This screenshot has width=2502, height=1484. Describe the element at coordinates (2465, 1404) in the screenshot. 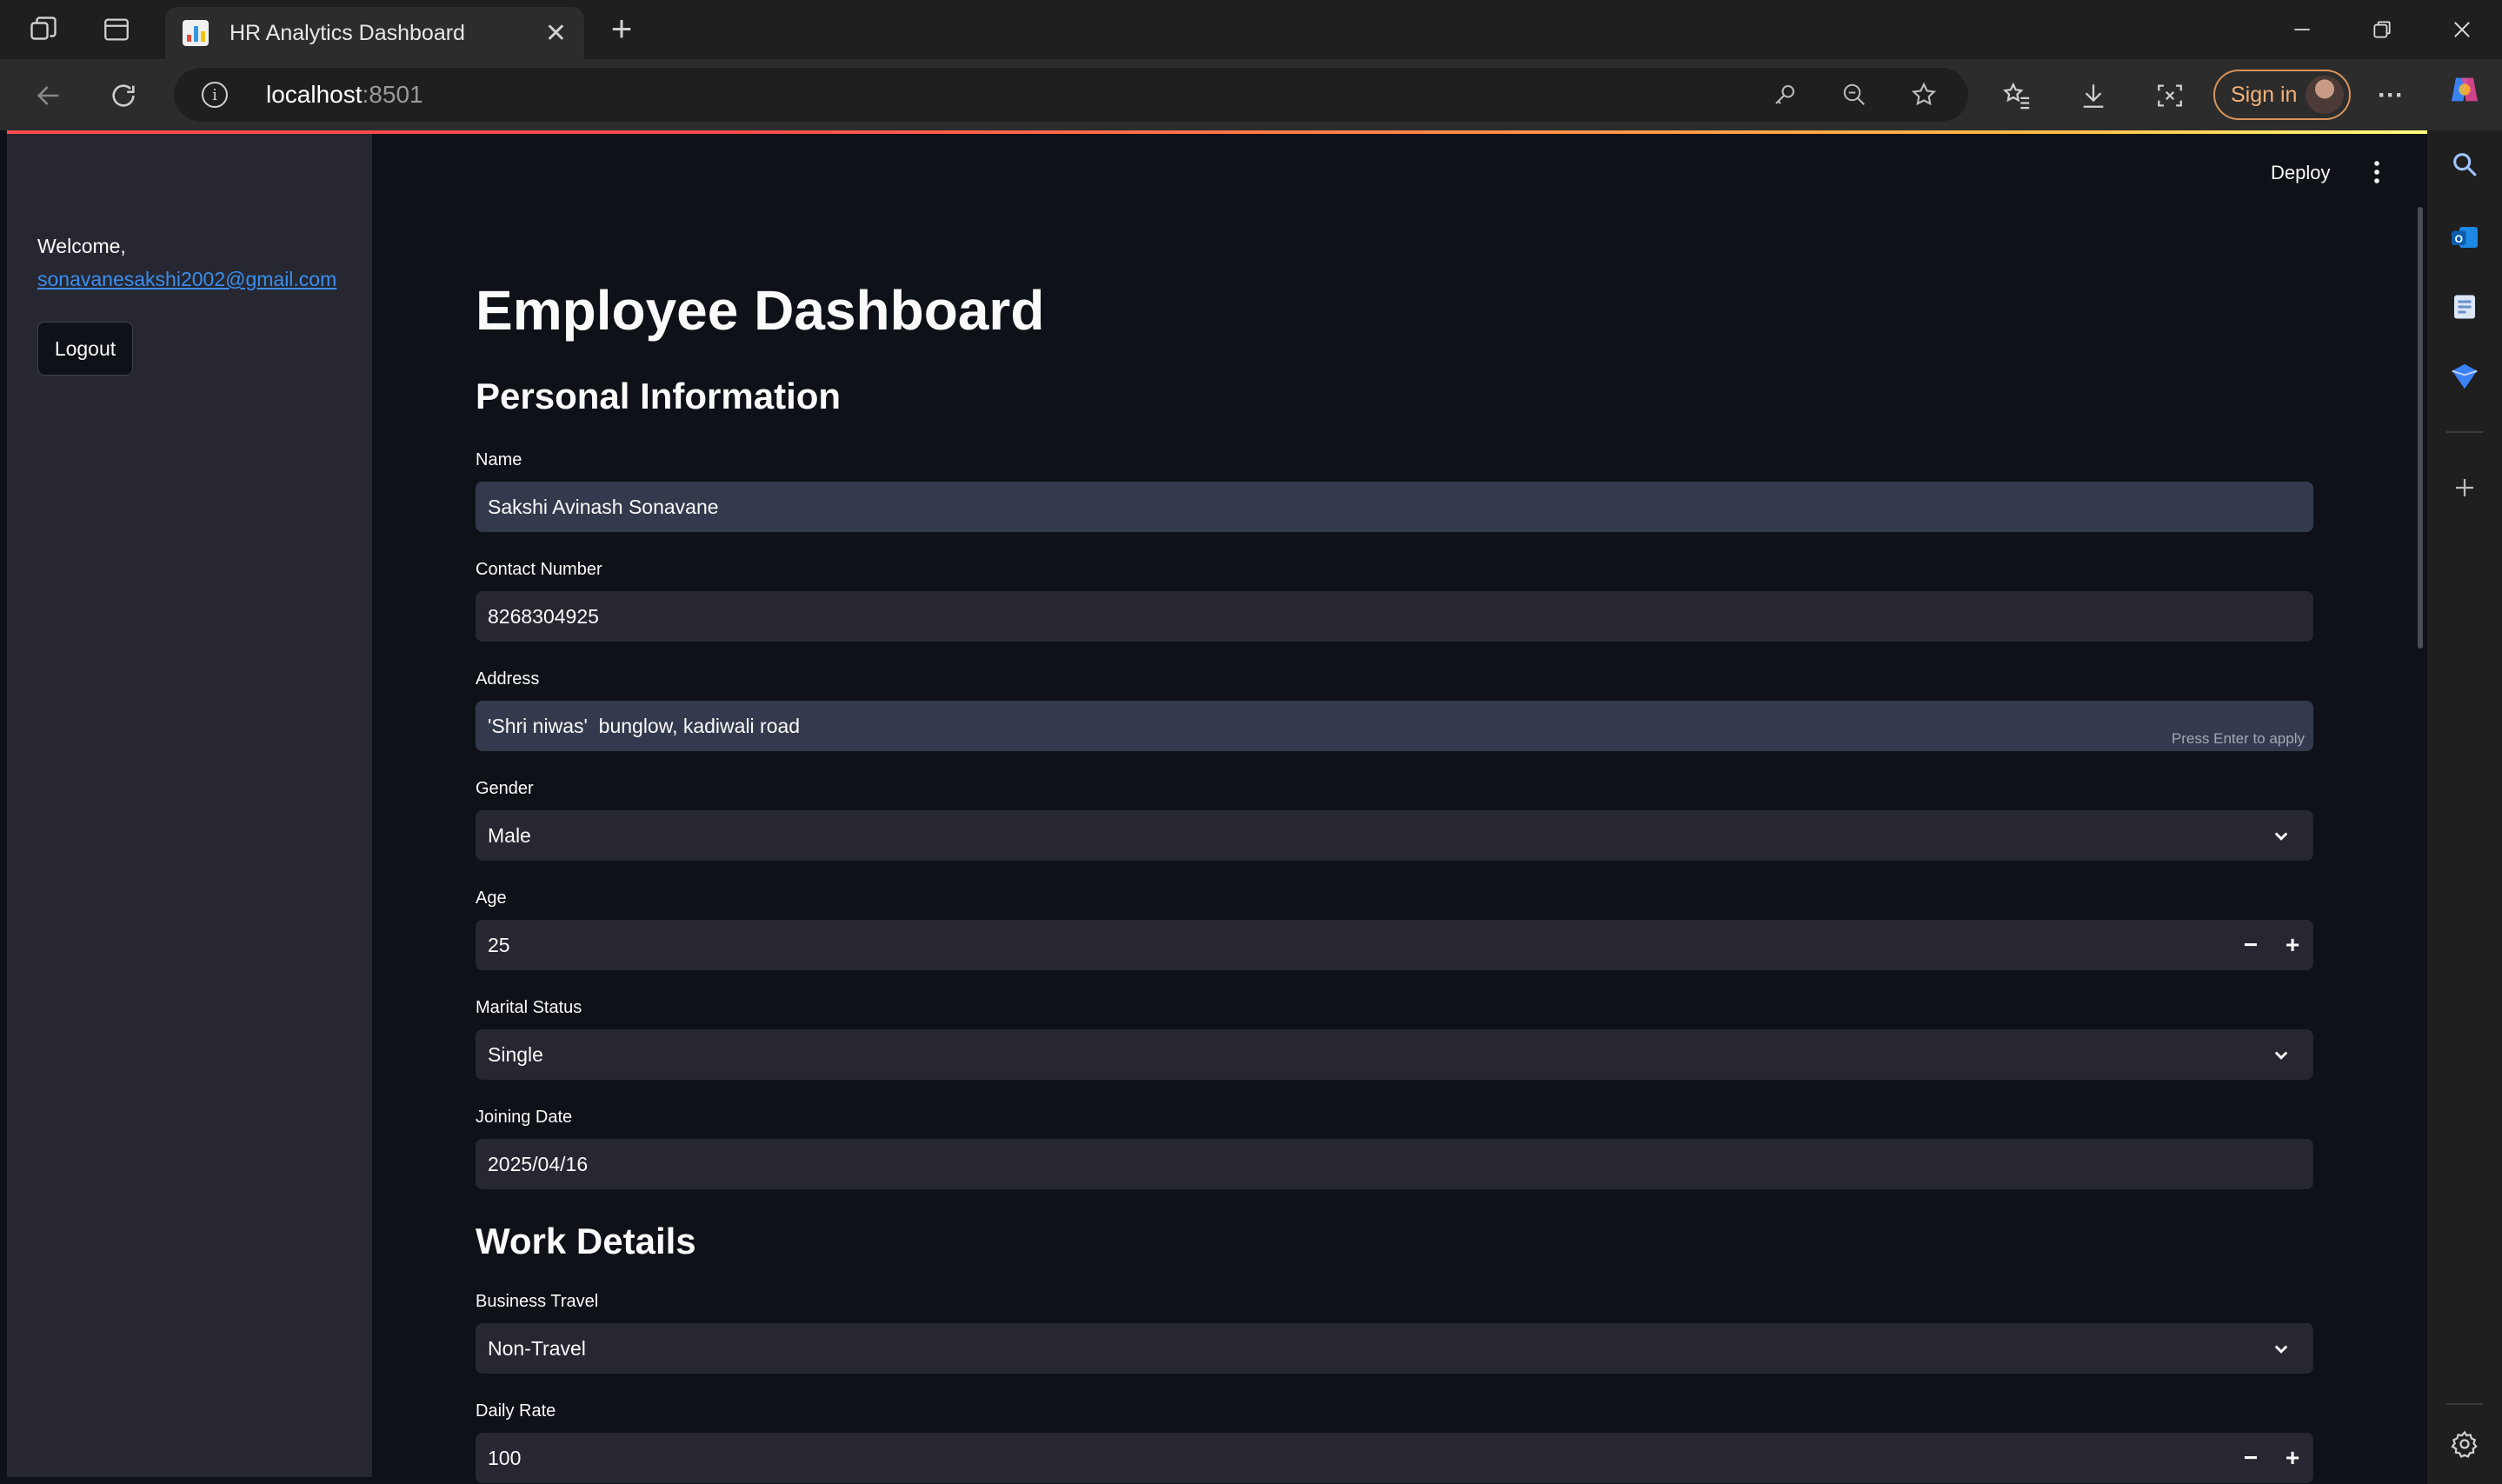

I see `side-panel-divider-bottom` at that location.